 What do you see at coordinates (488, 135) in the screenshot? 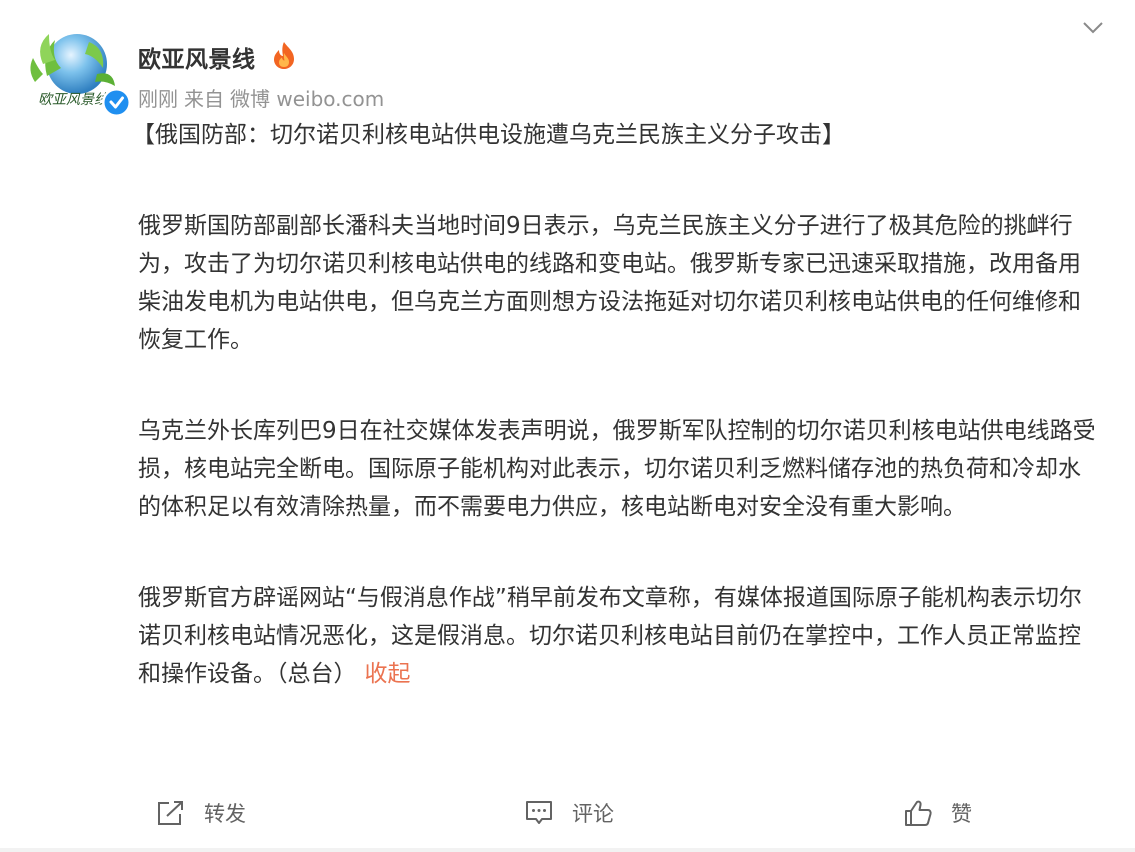
I see `post-headline: 【俄国防部：切尔诺贝利核电站供电设施遭乌克兰民族主义分子攻击】` at bounding box center [488, 135].